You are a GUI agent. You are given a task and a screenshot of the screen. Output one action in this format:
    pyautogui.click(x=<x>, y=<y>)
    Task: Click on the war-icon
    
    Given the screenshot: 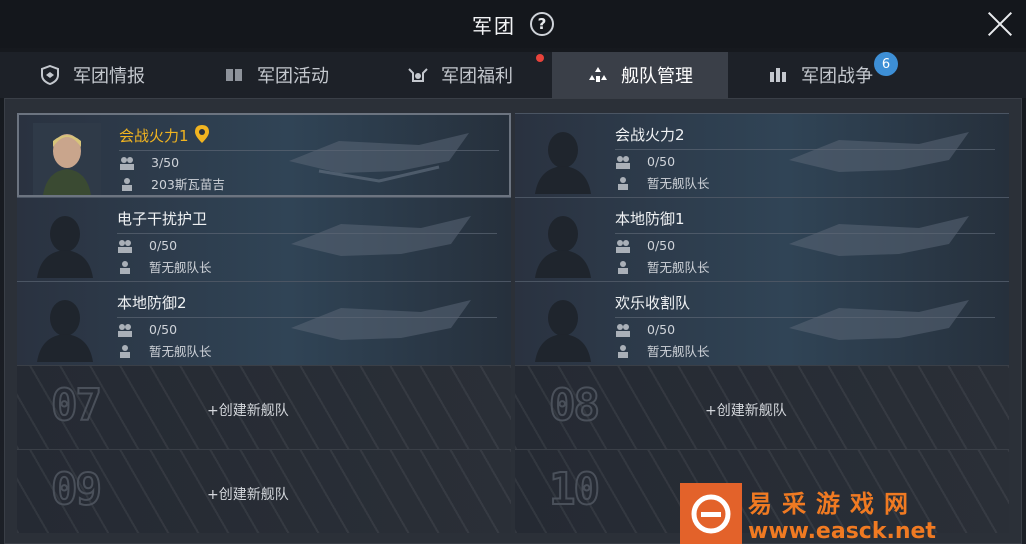 What is the action you would take?
    pyautogui.click(x=778, y=75)
    